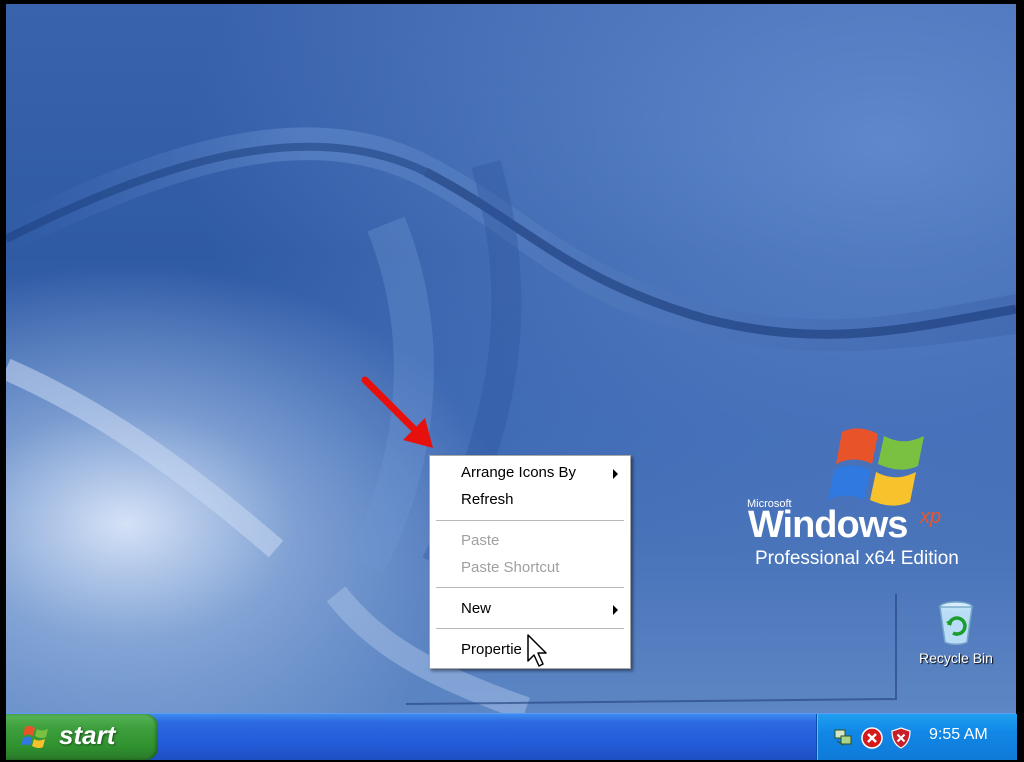 The width and height of the screenshot is (1024, 762). What do you see at coordinates (530, 541) in the screenshot?
I see `menu-item-paste: Paste` at bounding box center [530, 541].